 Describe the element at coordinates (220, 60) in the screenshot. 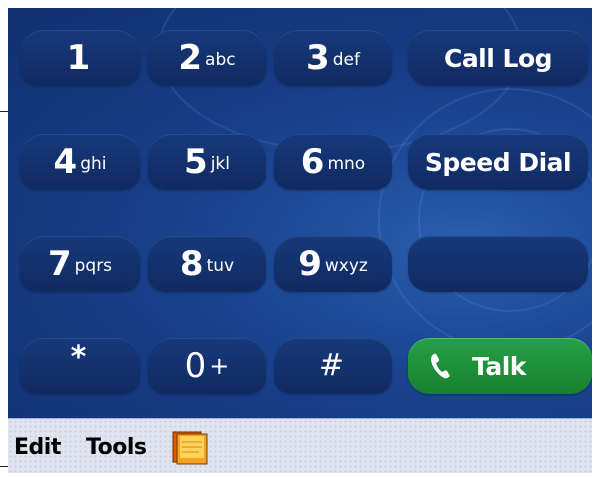

I see `key-letters: abc` at that location.